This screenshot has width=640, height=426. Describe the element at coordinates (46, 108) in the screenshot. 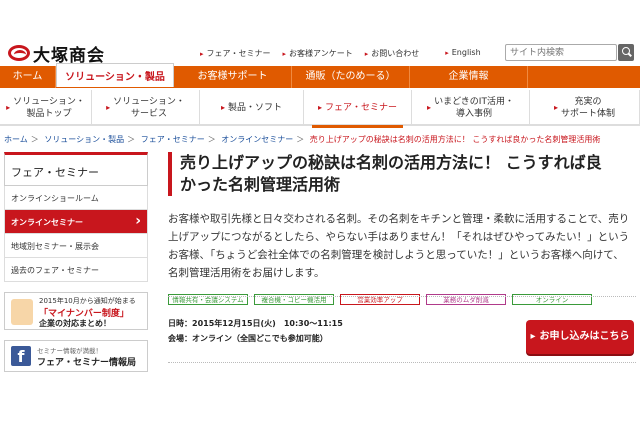

I see `subnav-solutions-top: ▸ ソリューション・ 製品トップ` at that location.